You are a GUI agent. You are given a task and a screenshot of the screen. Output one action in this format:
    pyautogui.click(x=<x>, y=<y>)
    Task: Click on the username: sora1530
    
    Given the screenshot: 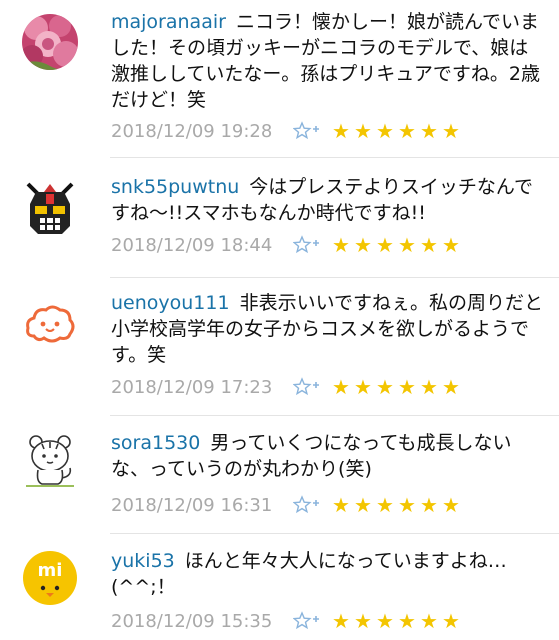 What is the action you would take?
    pyautogui.click(x=155, y=443)
    